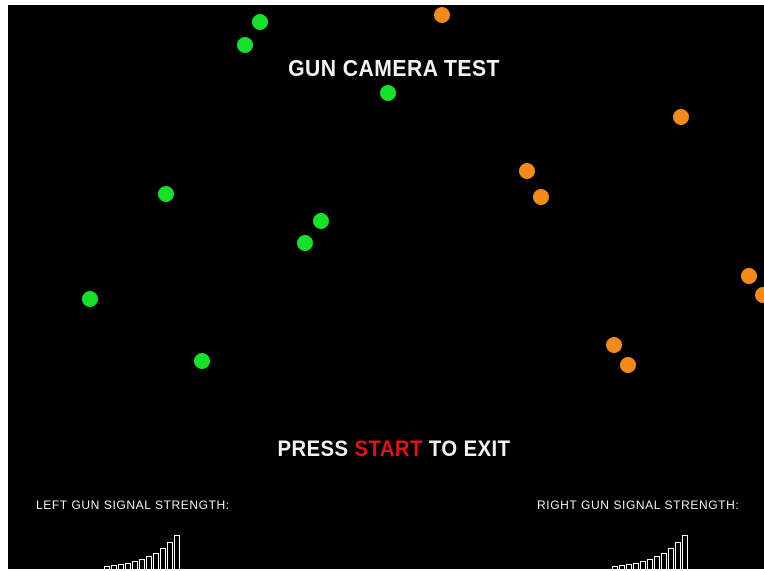  Describe the element at coordinates (388, 448) in the screenshot. I see `start-button-label: START` at that location.